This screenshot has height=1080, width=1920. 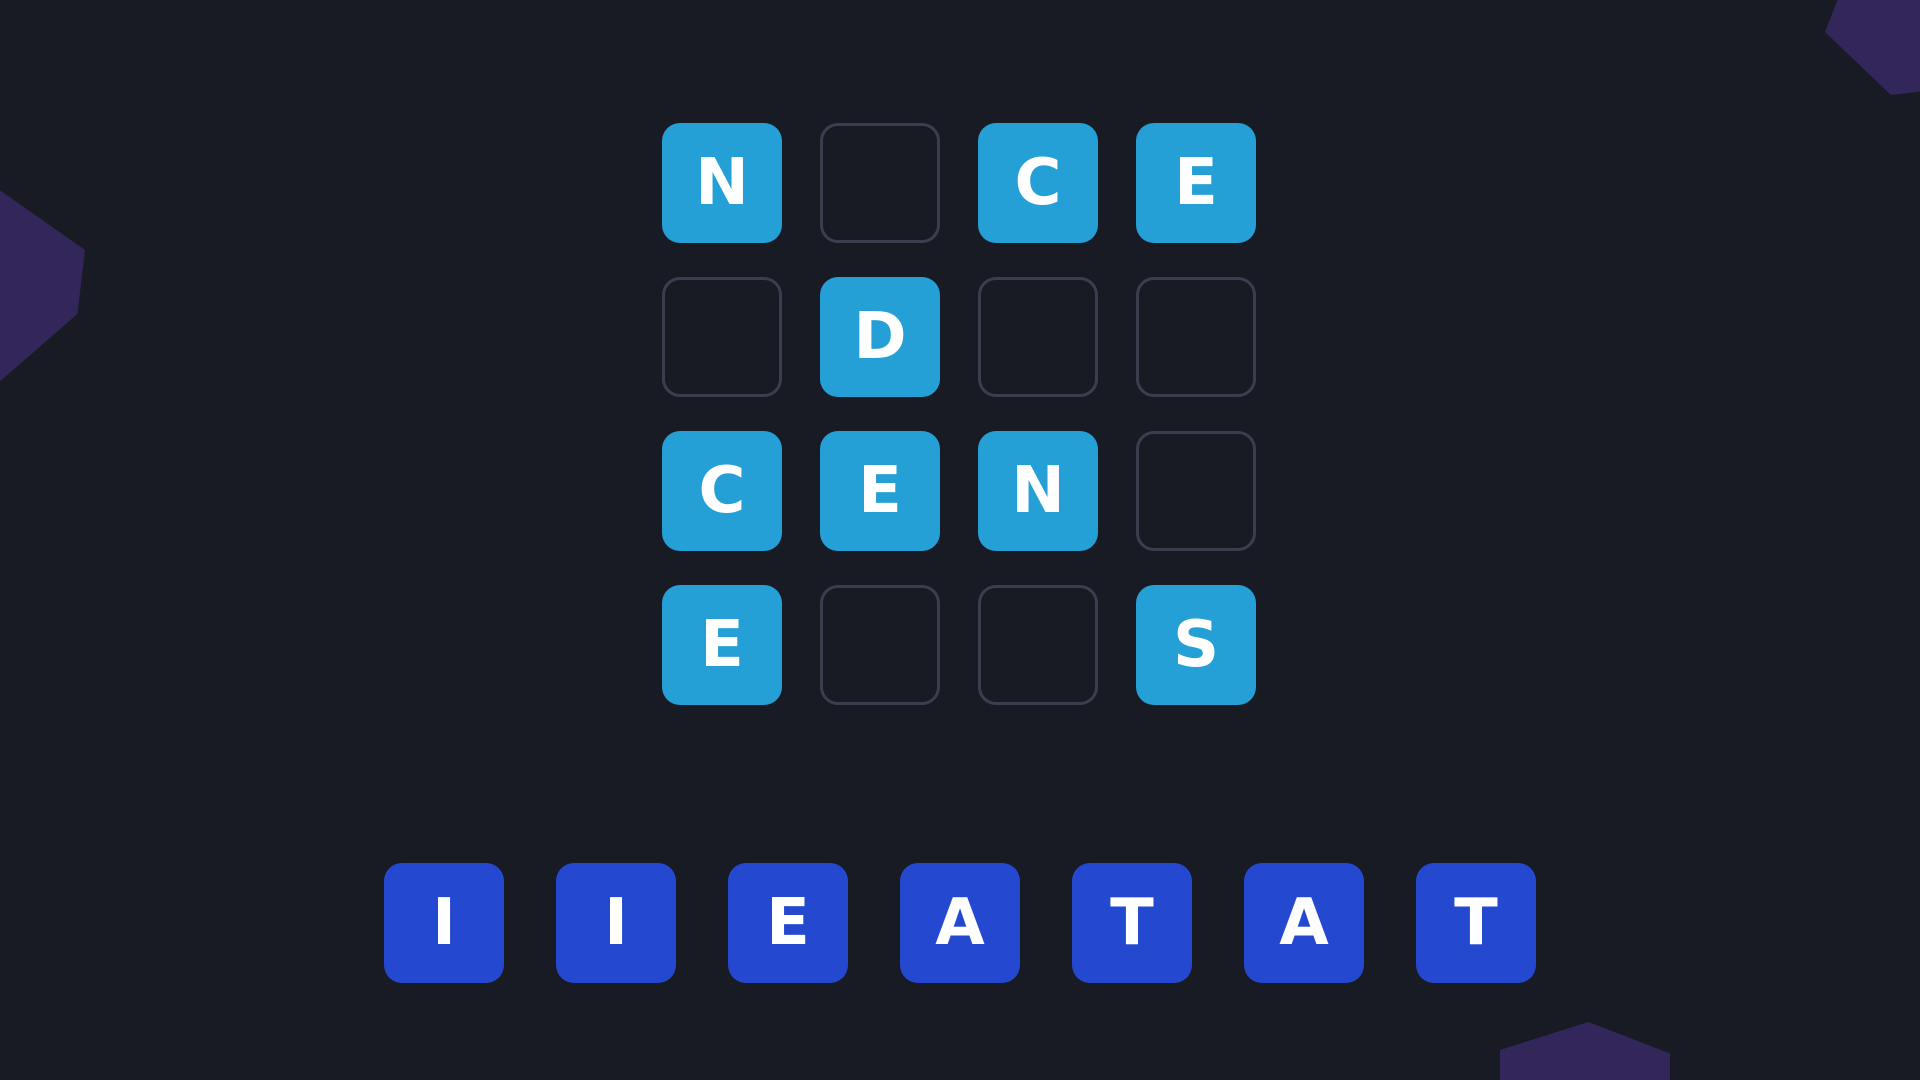 I want to click on grid-cell-letter: D, so click(x=880, y=337).